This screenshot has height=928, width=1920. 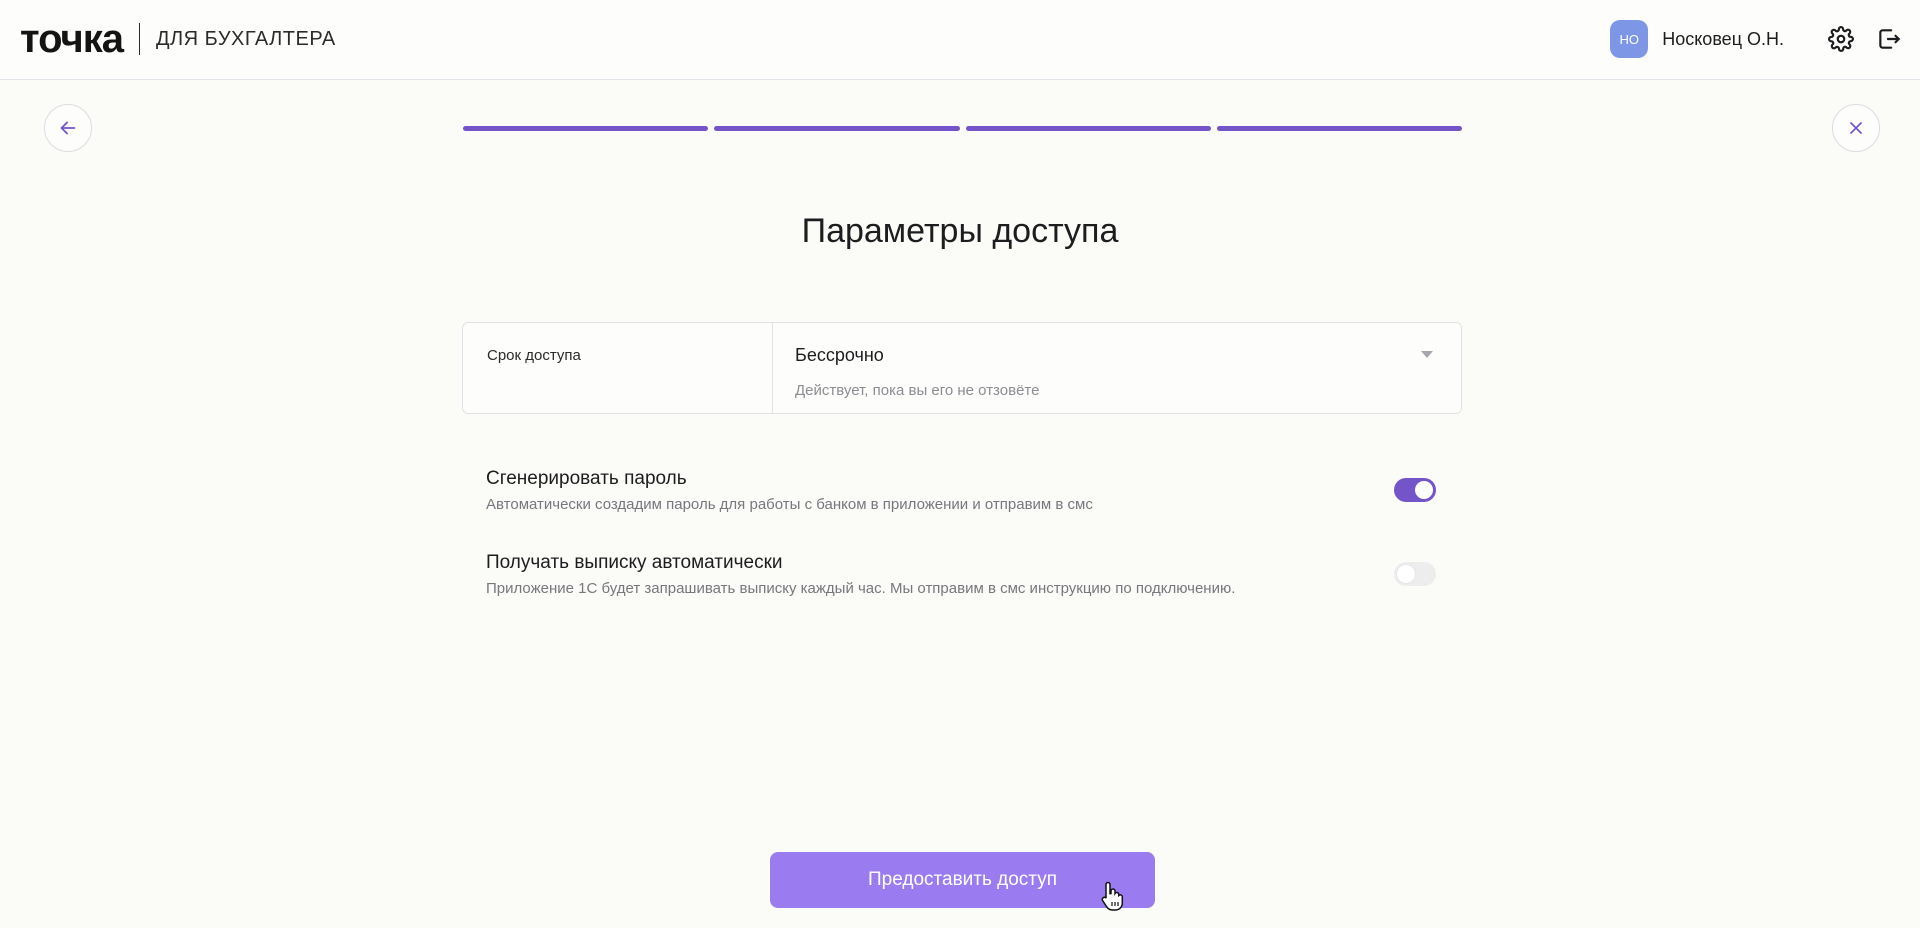 I want to click on hand-pointer-cursor-icon, so click(x=1112, y=896).